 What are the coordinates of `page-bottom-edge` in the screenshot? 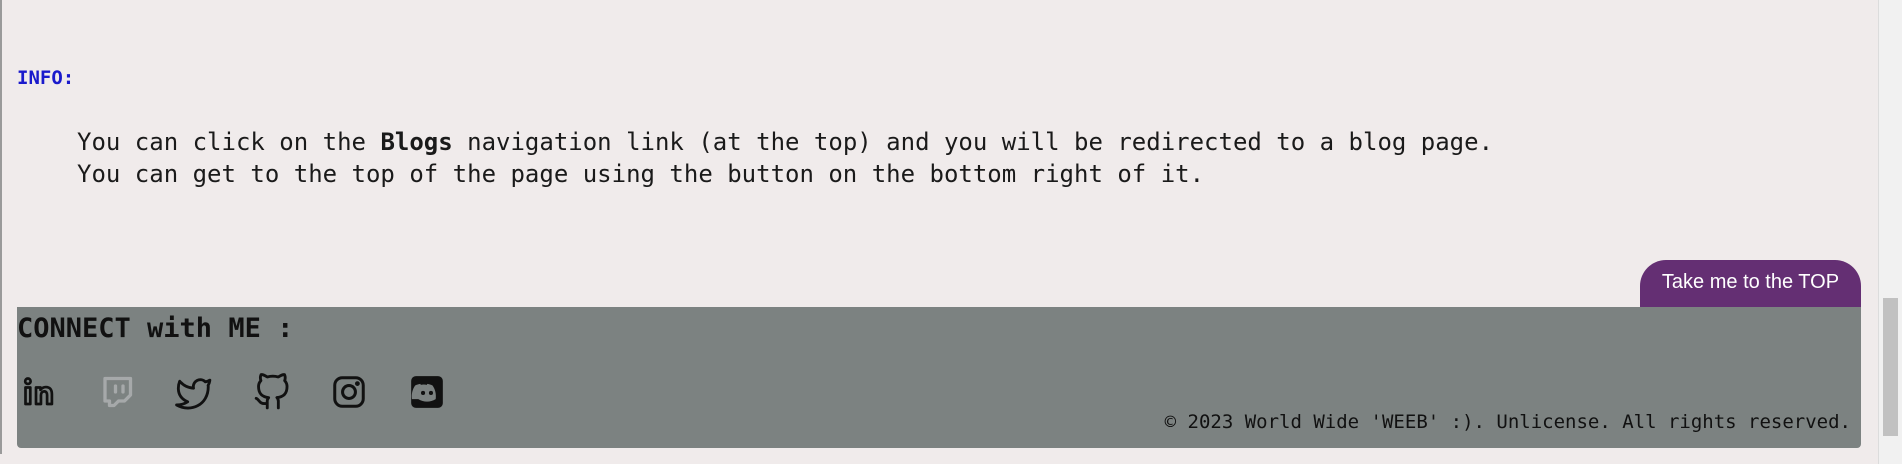 It's located at (939, 459).